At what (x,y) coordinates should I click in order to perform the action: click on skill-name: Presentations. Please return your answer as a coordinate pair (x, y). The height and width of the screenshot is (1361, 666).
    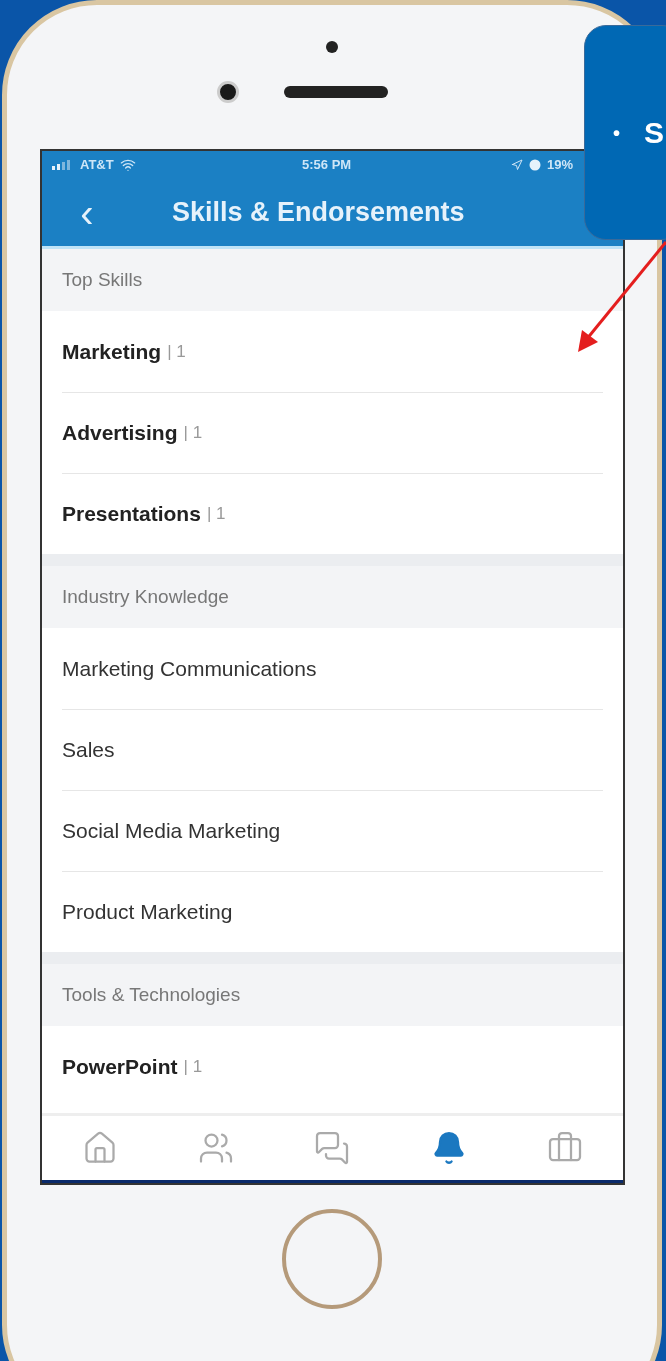
    Looking at the image, I should click on (131, 514).